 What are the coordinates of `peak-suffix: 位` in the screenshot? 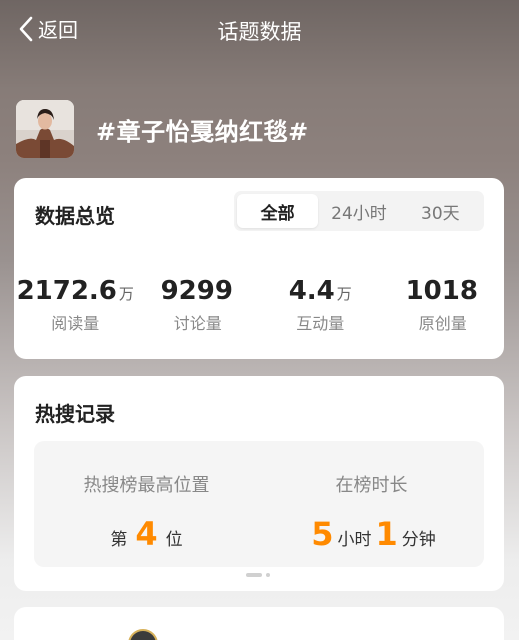 It's located at (174, 540).